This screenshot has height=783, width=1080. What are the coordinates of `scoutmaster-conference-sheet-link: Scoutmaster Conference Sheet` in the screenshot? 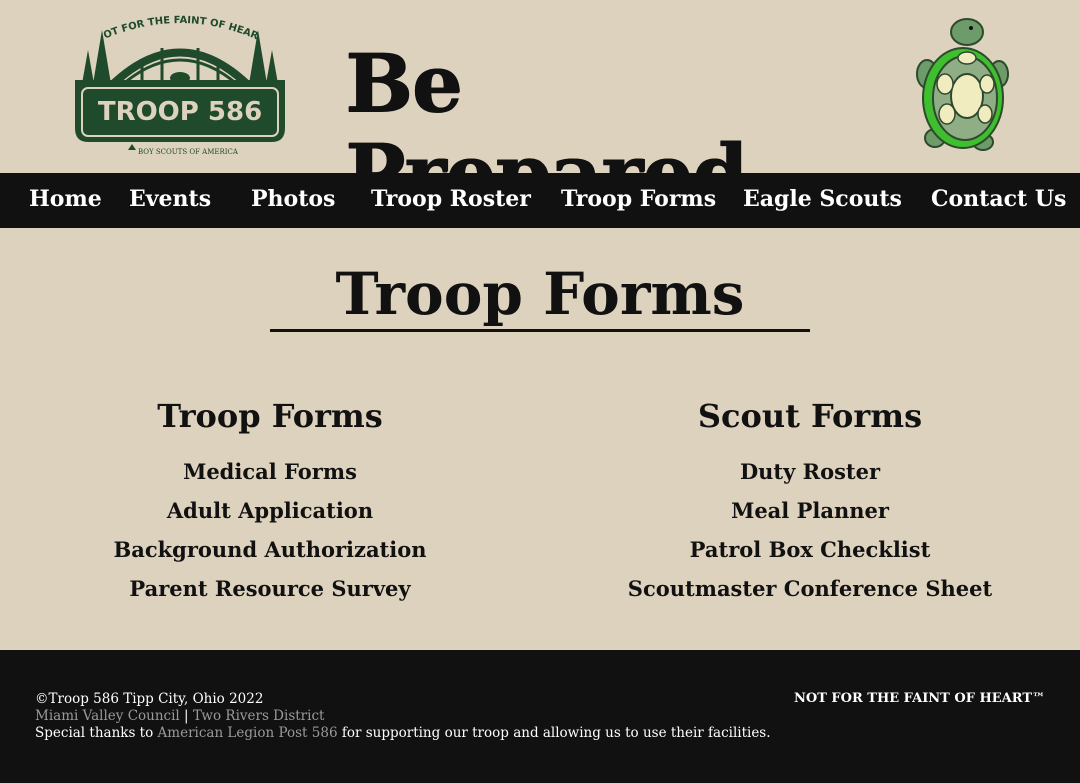 It's located at (810, 588).